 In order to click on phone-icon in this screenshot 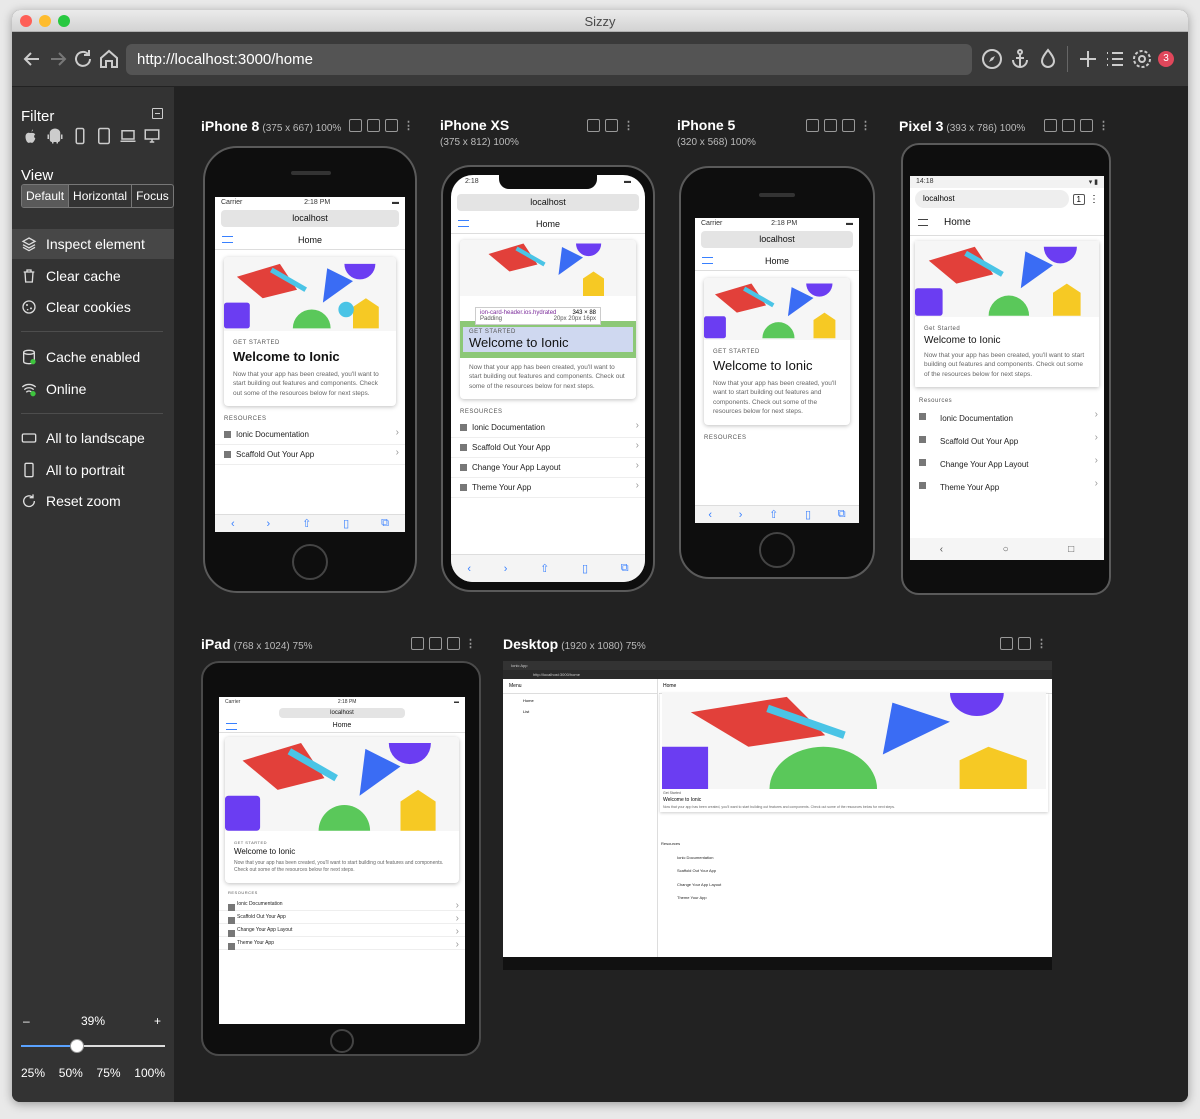, I will do `click(80, 136)`.